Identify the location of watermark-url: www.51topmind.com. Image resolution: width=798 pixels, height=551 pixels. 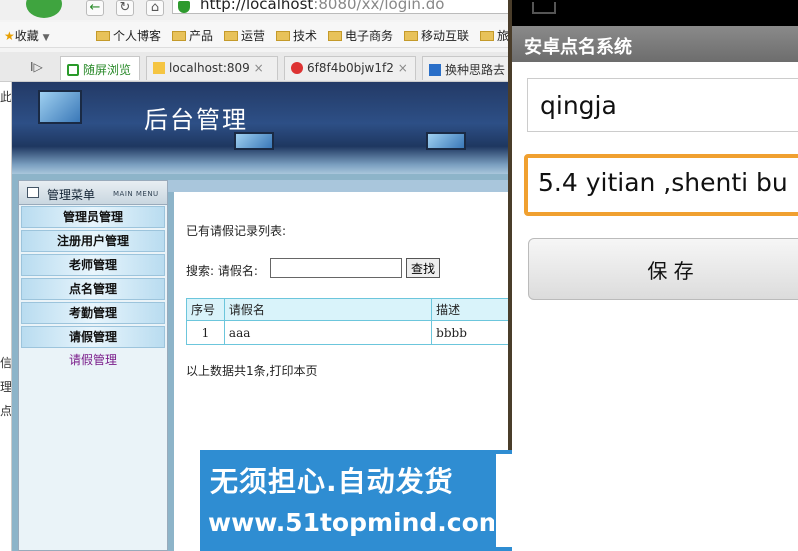
(356, 522).